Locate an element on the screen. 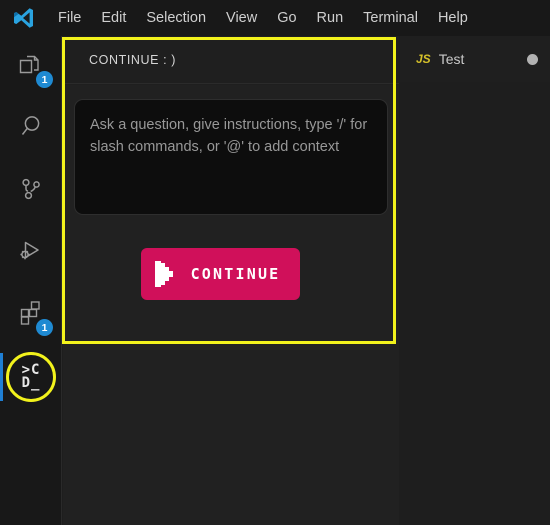 The image size is (550, 525). editor-tab-bar: JS Test is located at coordinates (475, 59).